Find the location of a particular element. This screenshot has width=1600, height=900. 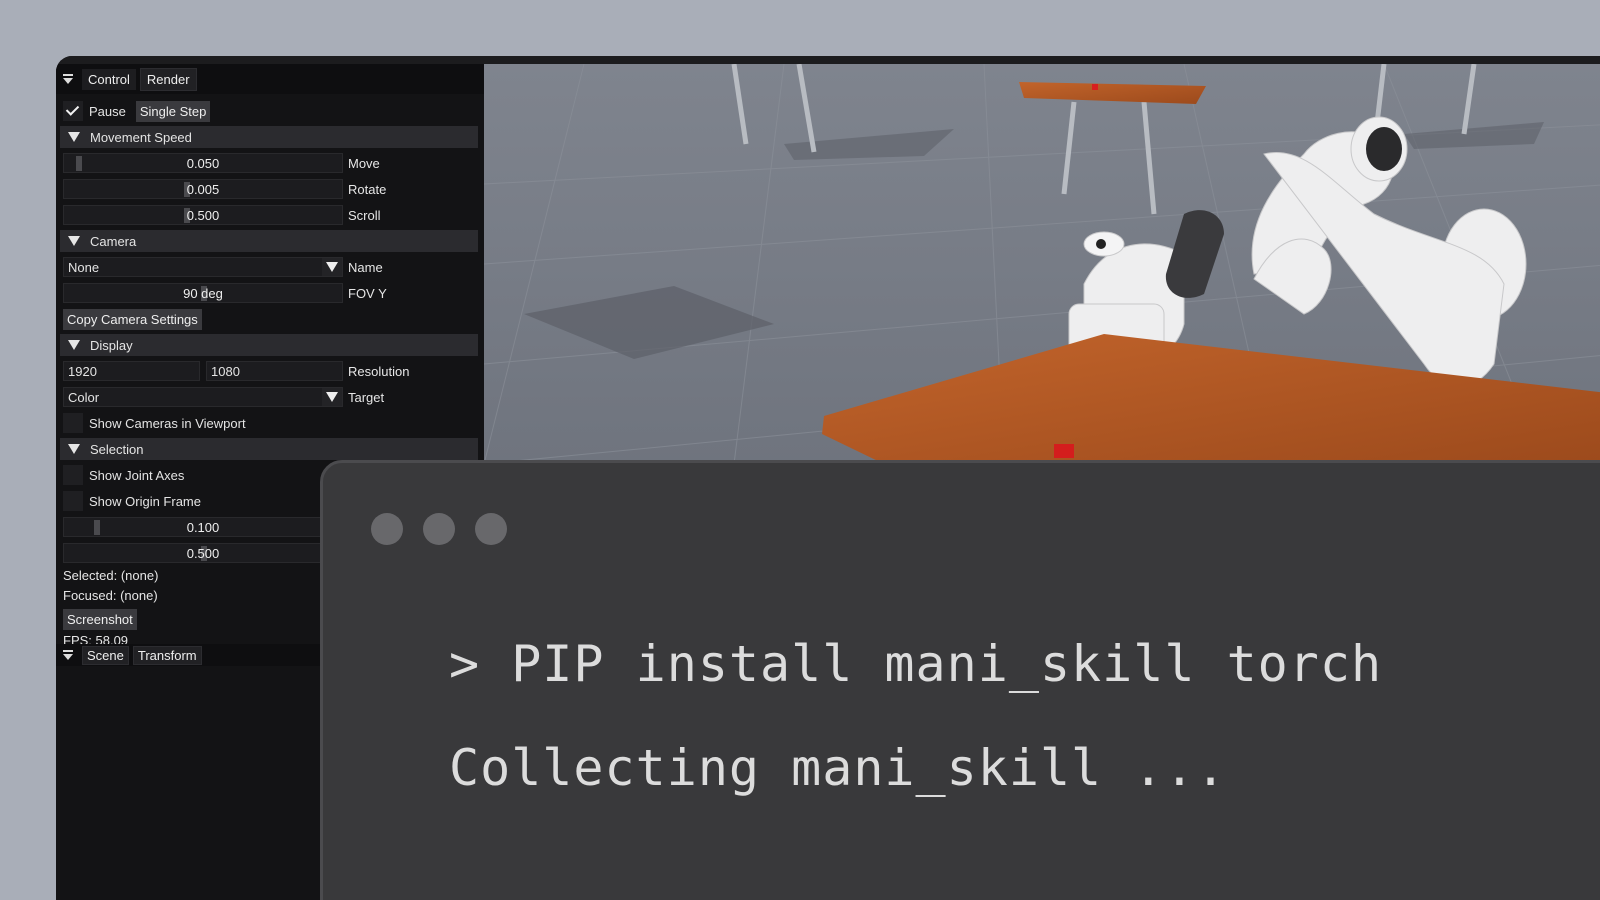

show-cameras-checkbox is located at coordinates (73, 423).